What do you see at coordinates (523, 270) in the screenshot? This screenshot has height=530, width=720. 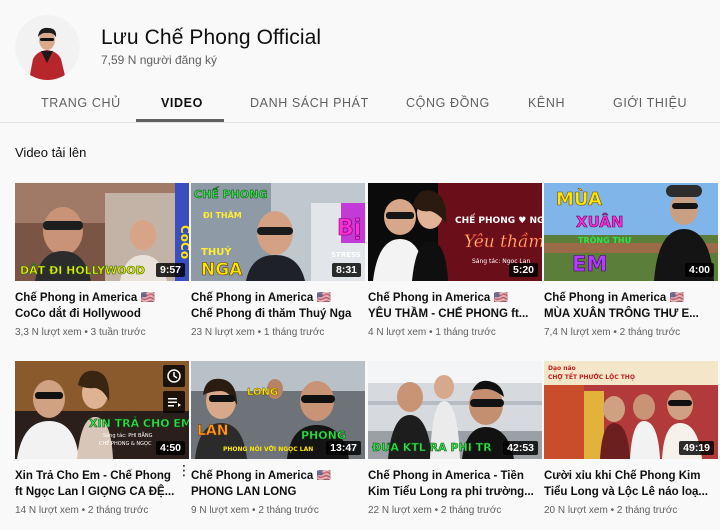 I see `duration-badge: 5:20` at bounding box center [523, 270].